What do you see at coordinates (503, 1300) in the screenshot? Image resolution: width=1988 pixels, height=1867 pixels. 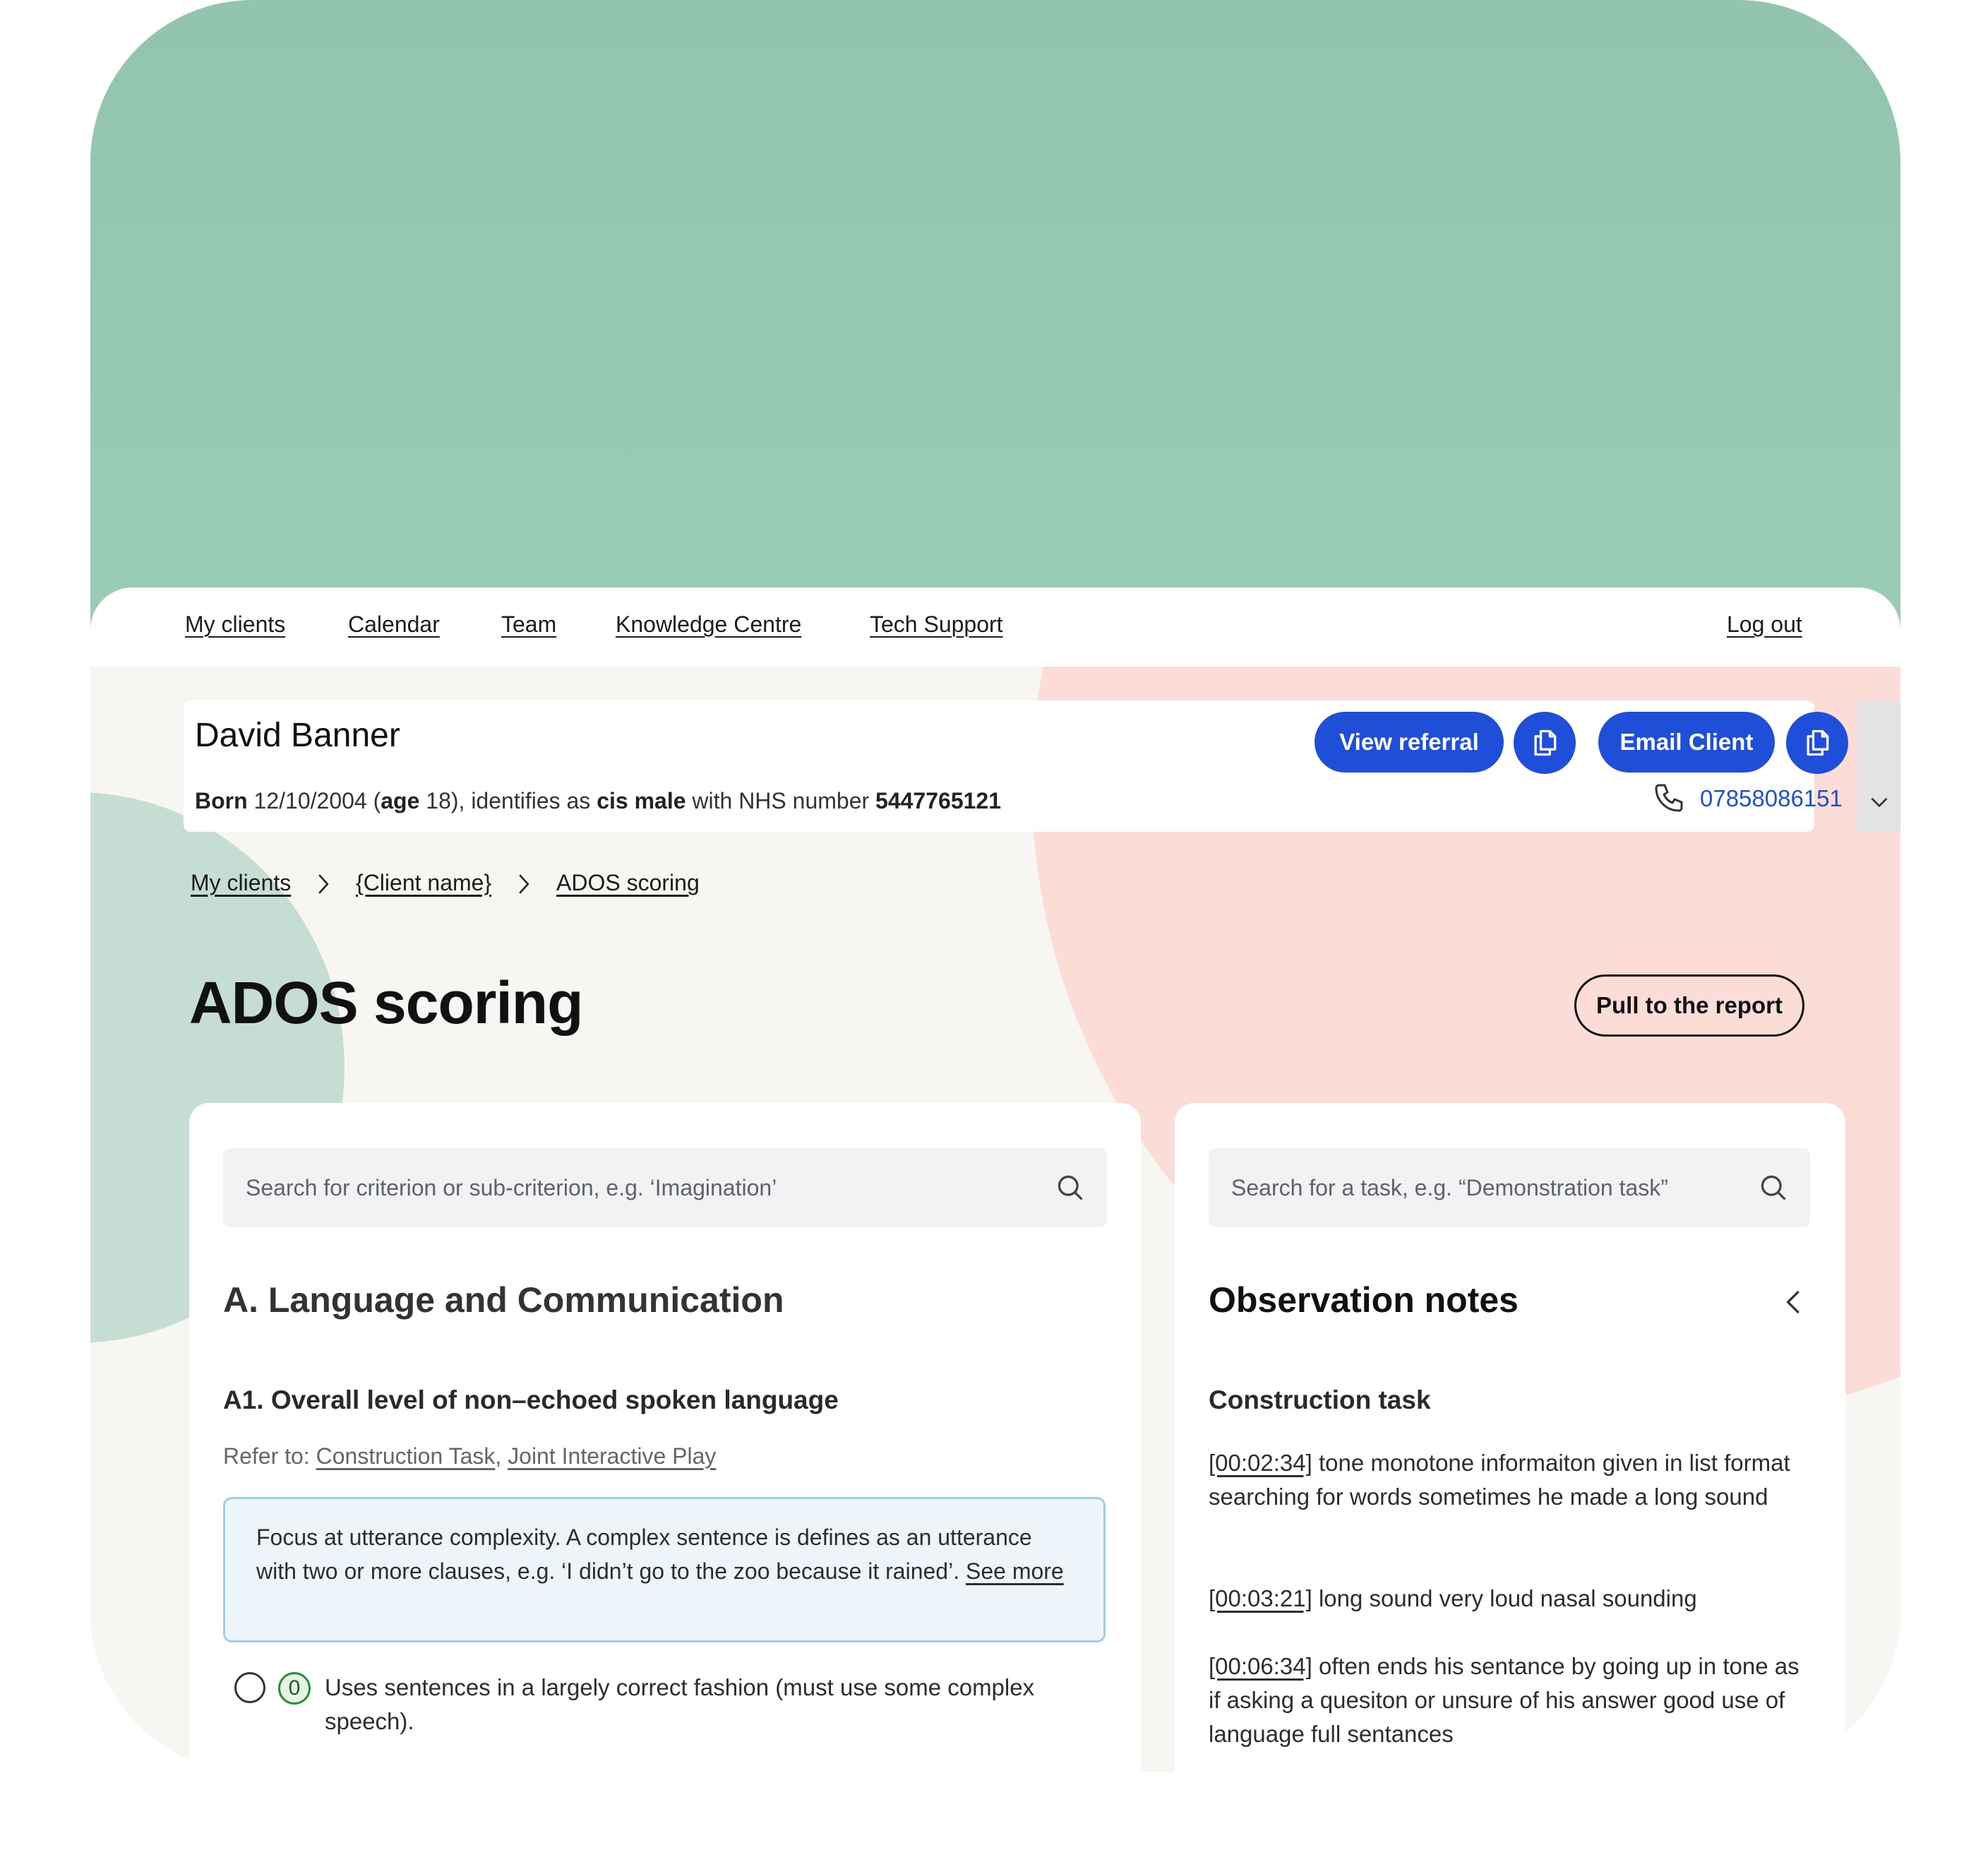 I see `section-heading: A. Language and Communication` at bounding box center [503, 1300].